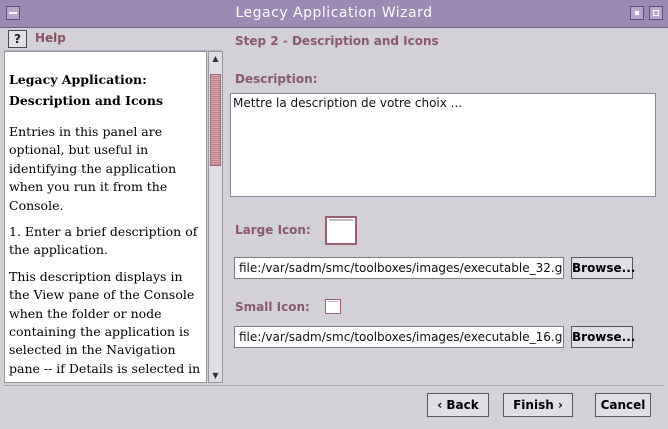 This screenshot has width=668, height=429. What do you see at coordinates (215, 375) in the screenshot?
I see `arrow-down-icon: ▼` at bounding box center [215, 375].